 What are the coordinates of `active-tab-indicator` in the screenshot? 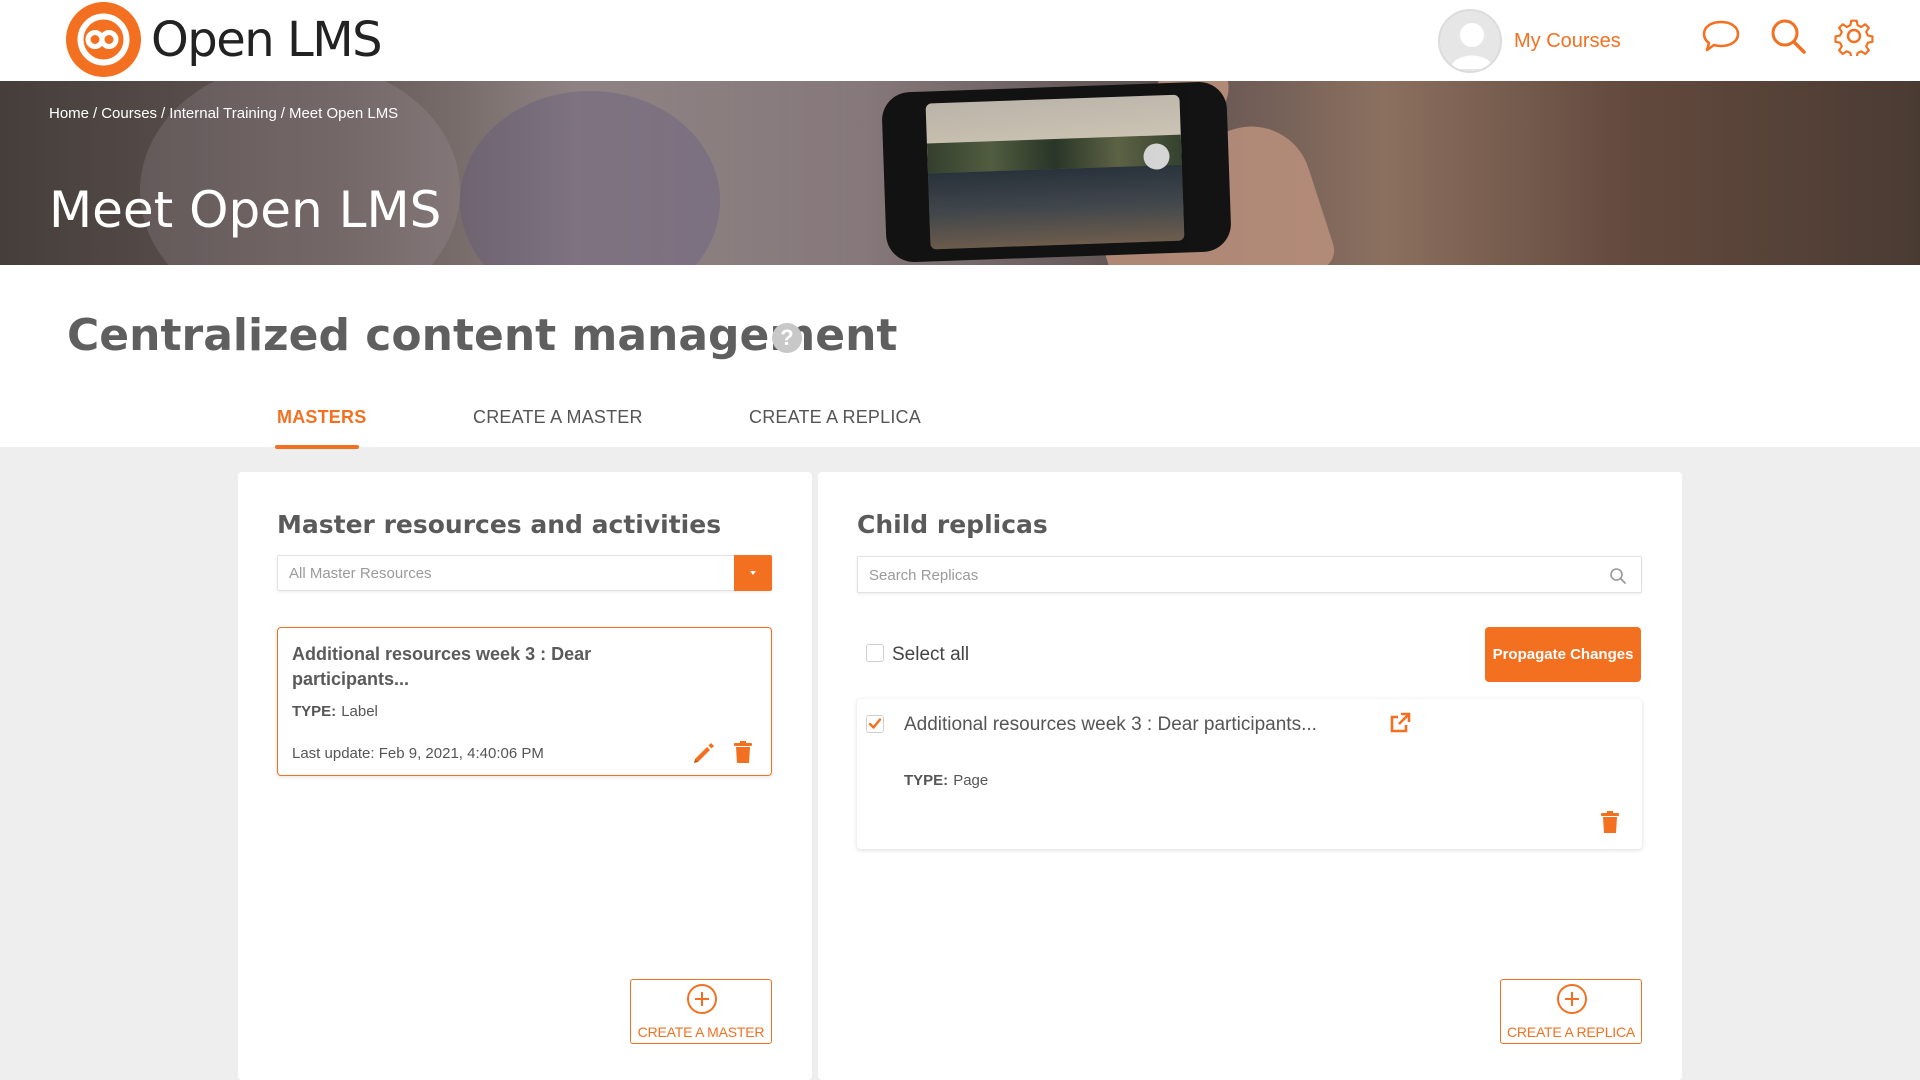 It's located at (317, 447).